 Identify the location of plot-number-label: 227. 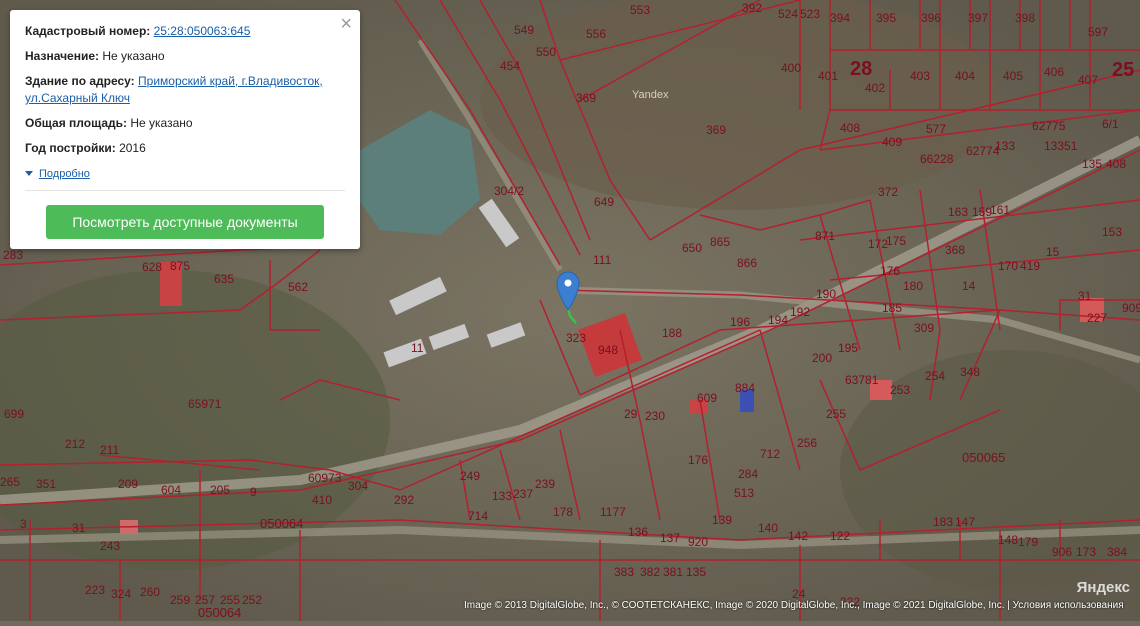
(1097, 318).